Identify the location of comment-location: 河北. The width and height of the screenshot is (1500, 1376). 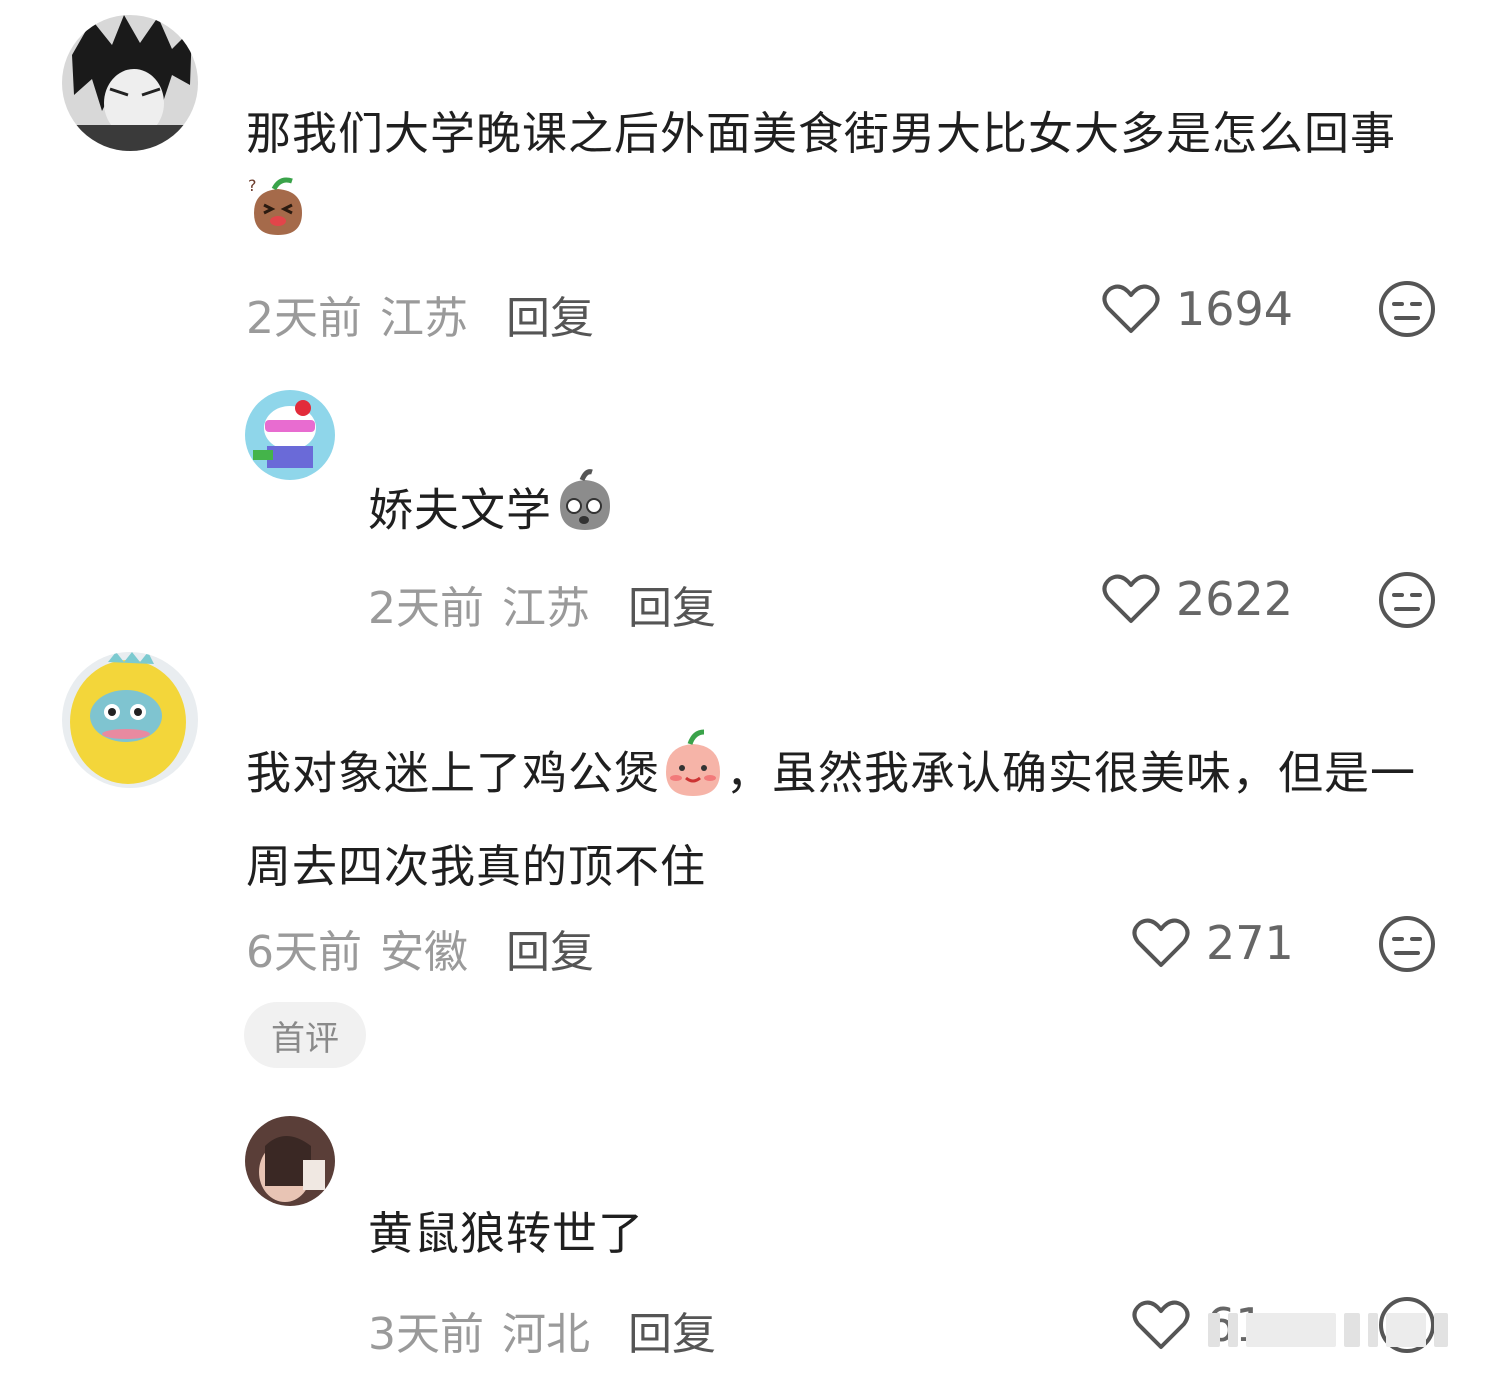
(546, 1334).